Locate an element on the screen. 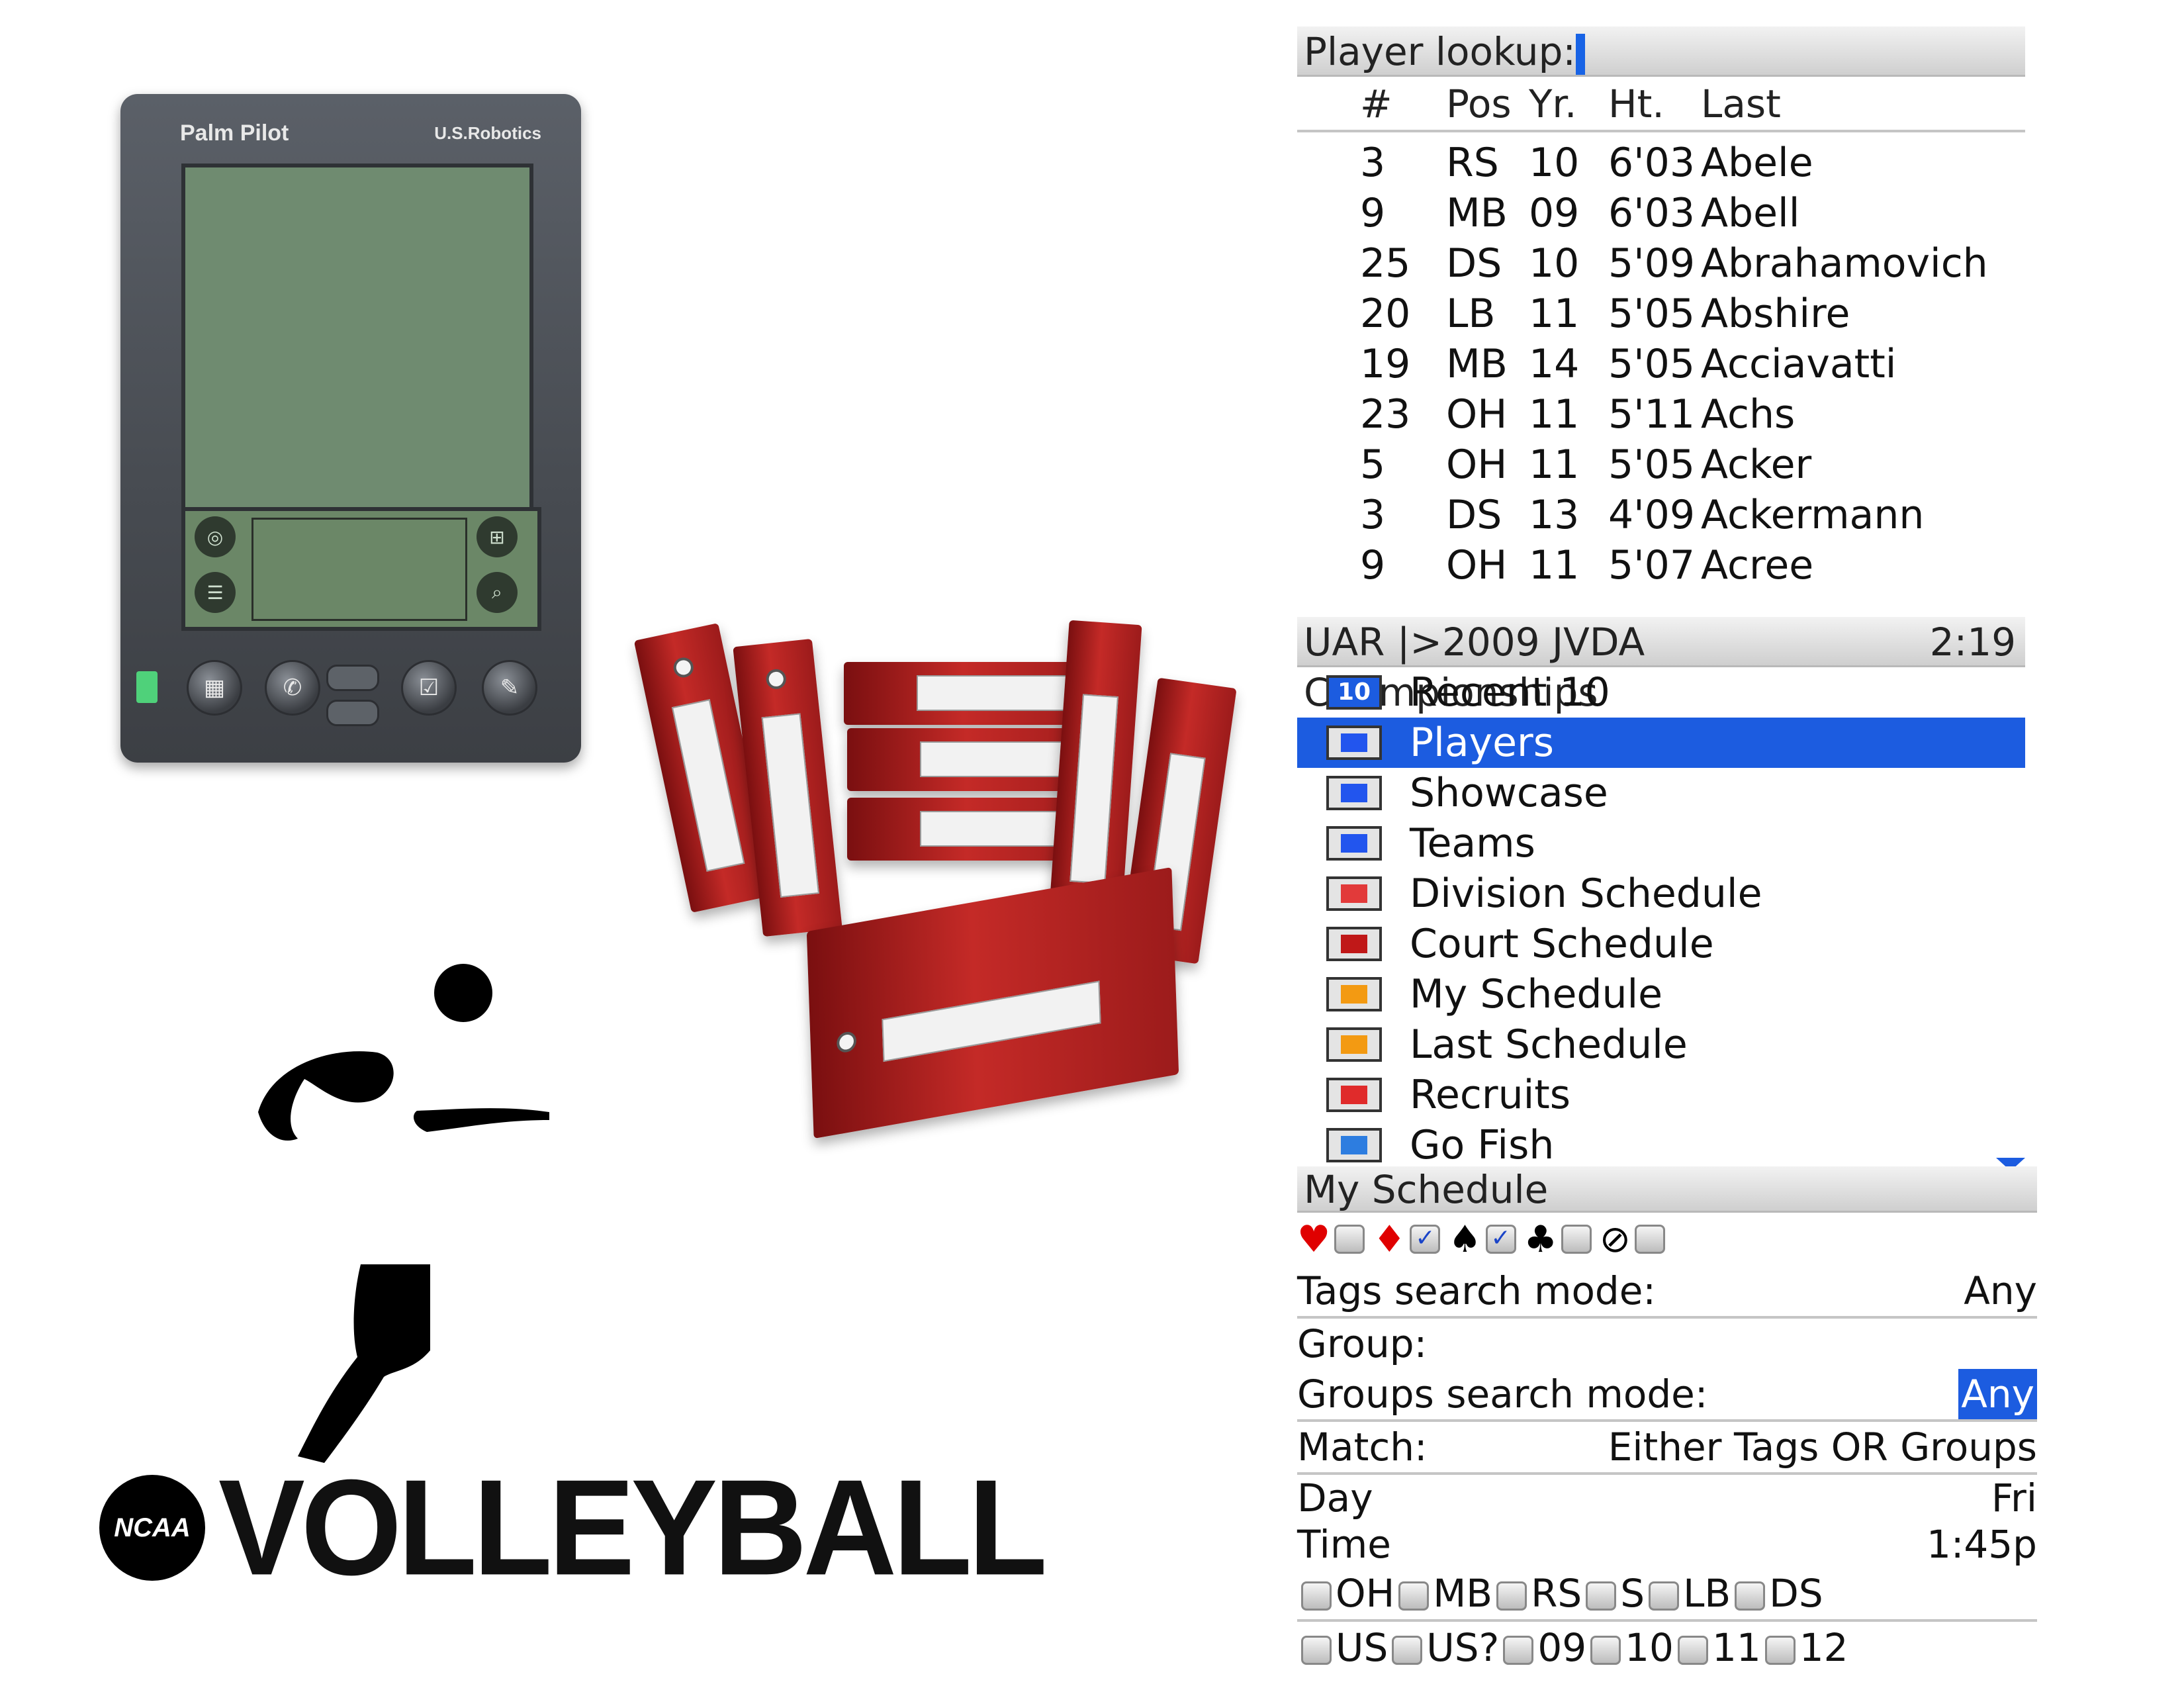  player-yr: 11 is located at coordinates (1555, 565).